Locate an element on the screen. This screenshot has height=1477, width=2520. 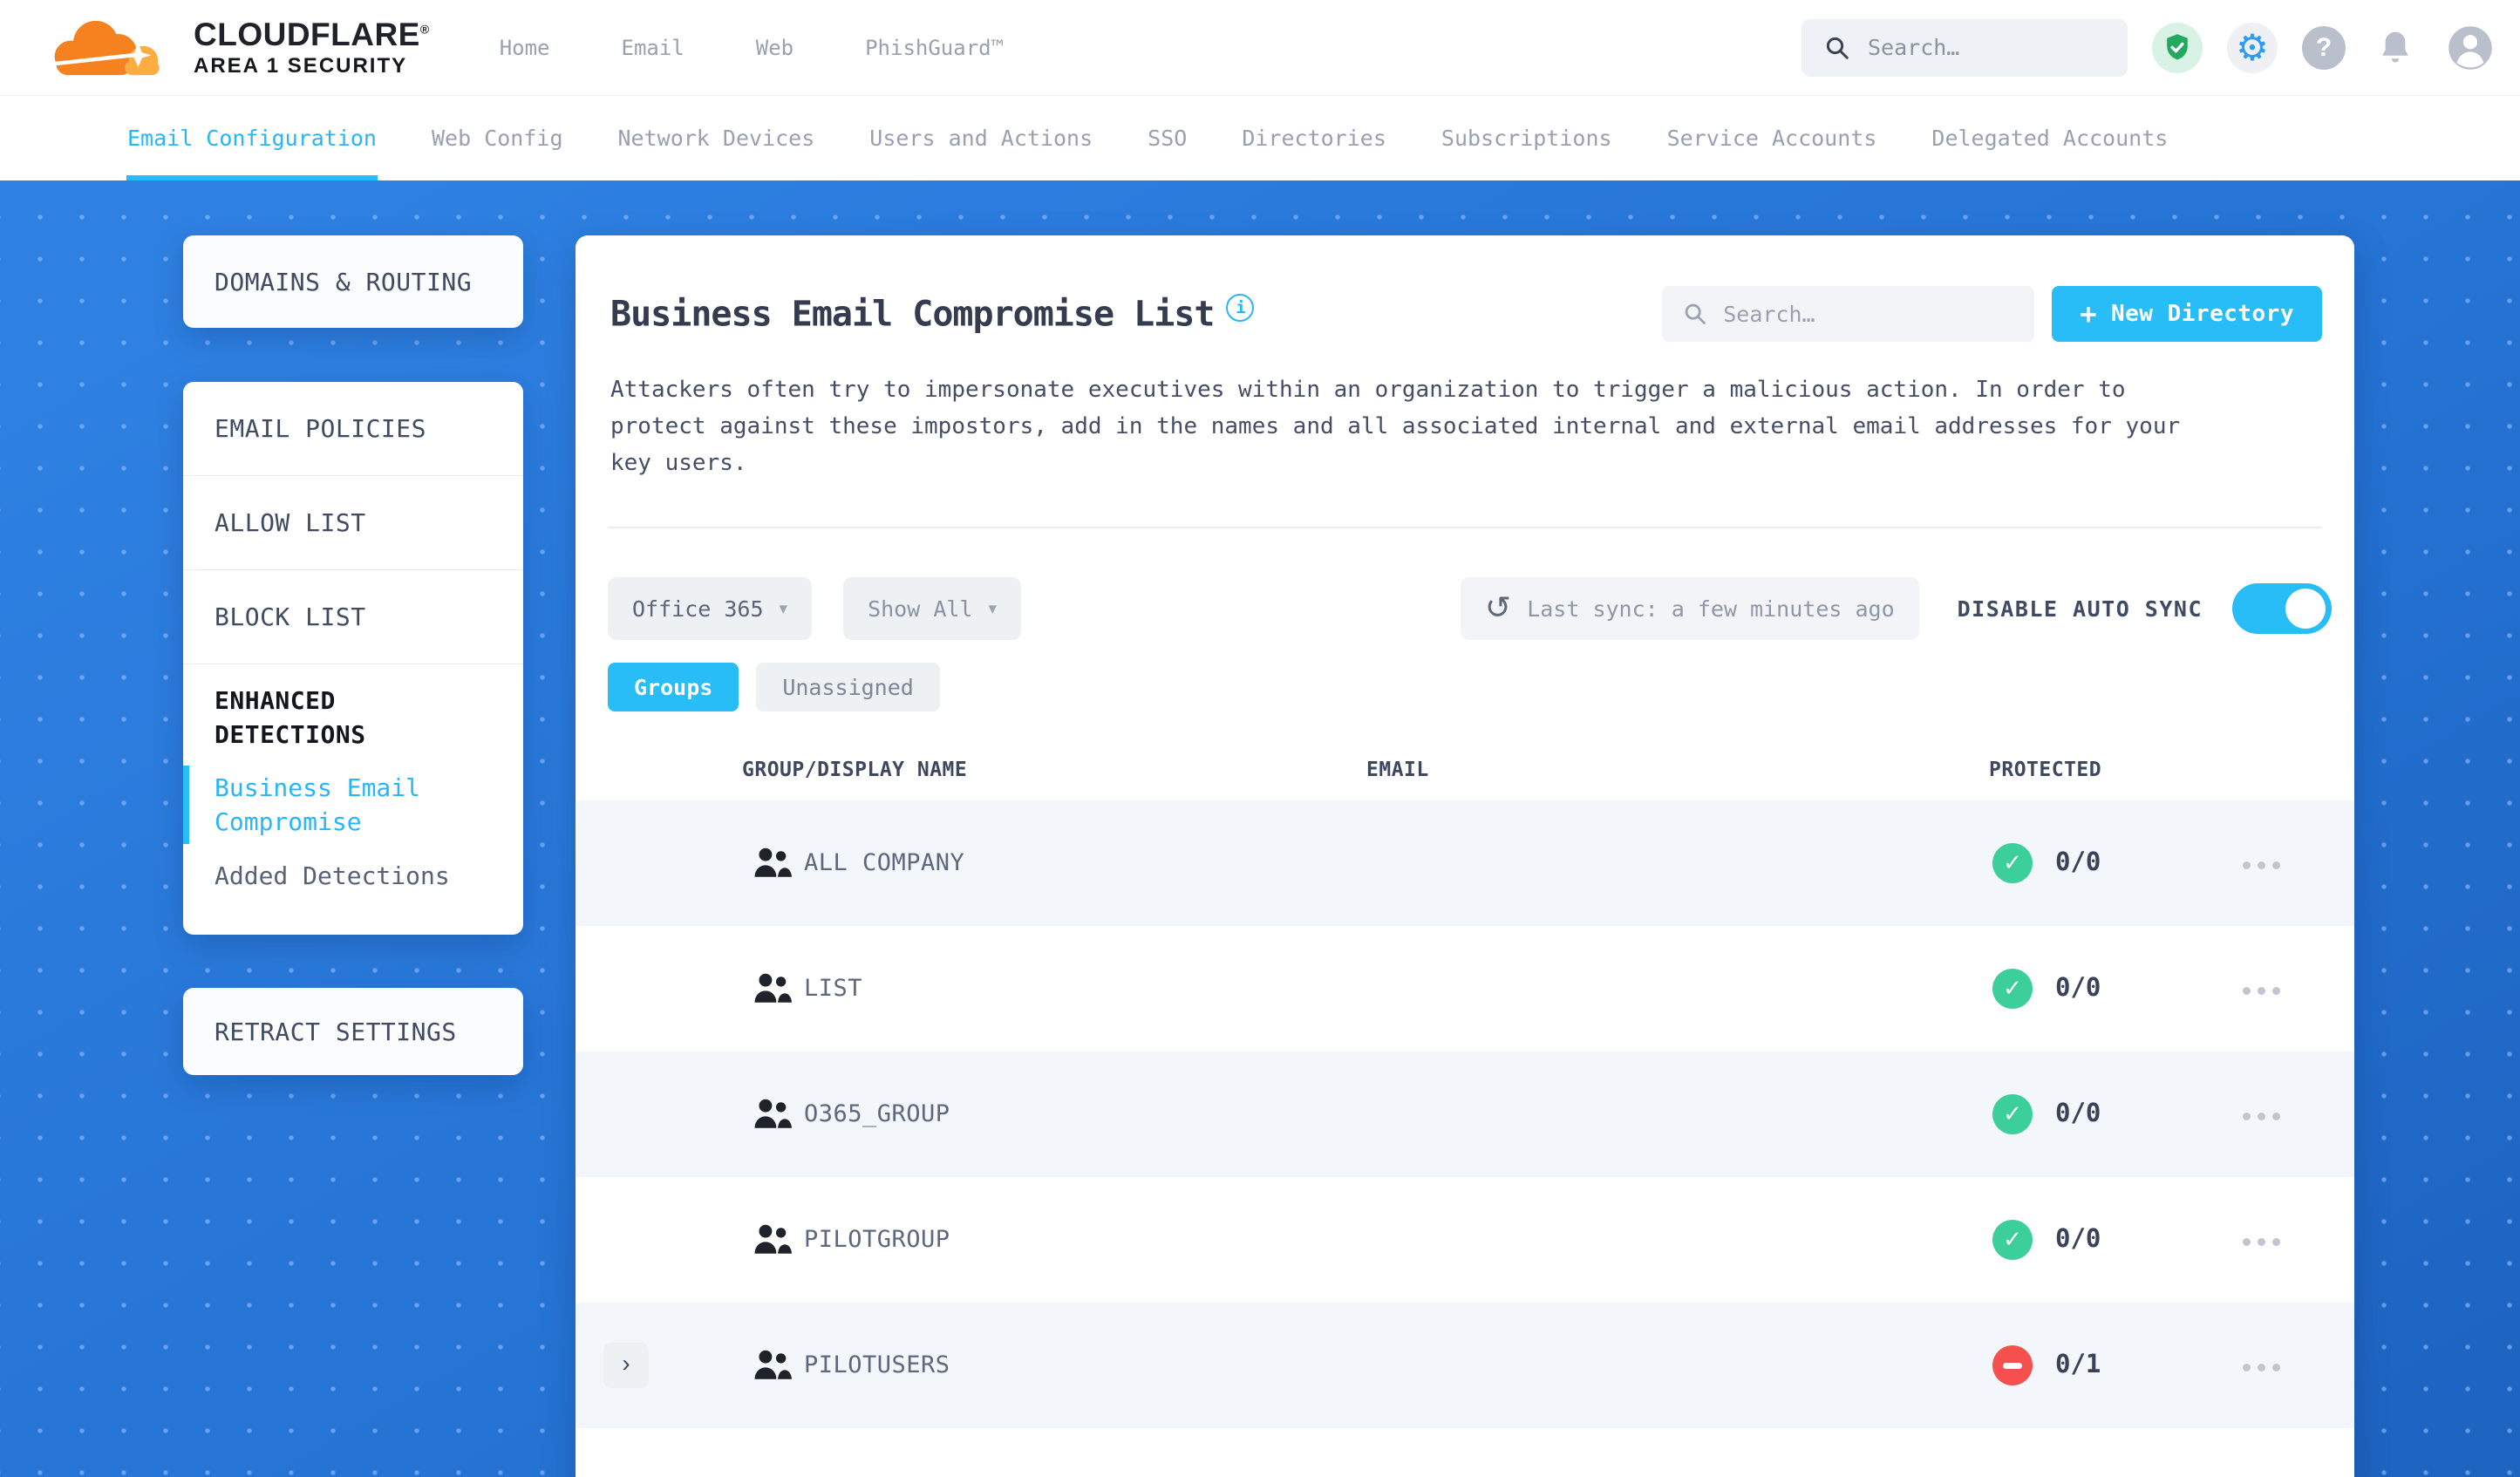
new-directory-label: New Directory is located at coordinates (2202, 314).